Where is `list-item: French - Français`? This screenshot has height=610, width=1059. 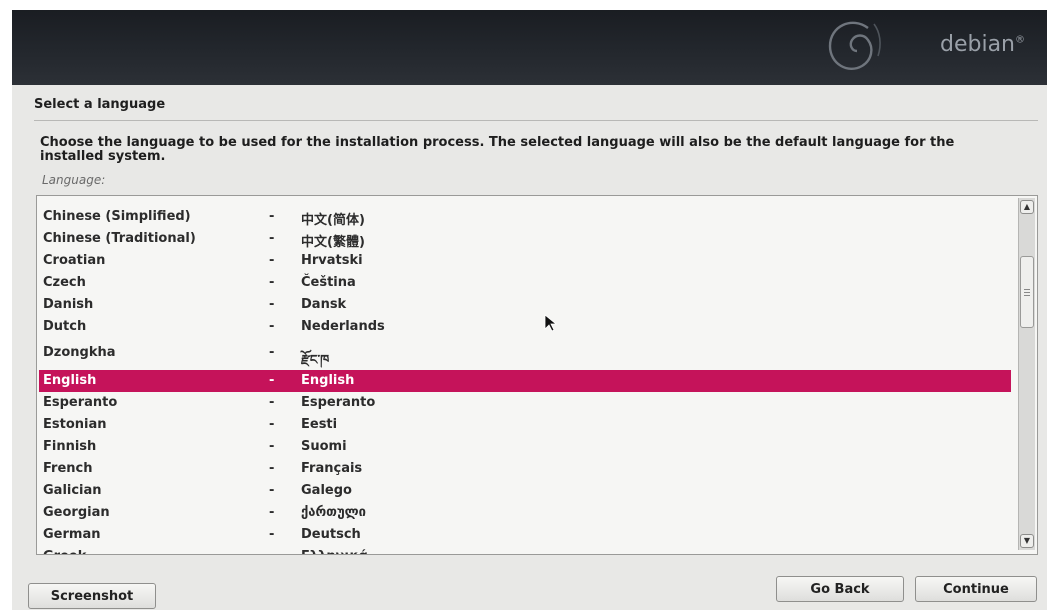 list-item: French - Français is located at coordinates (525, 469).